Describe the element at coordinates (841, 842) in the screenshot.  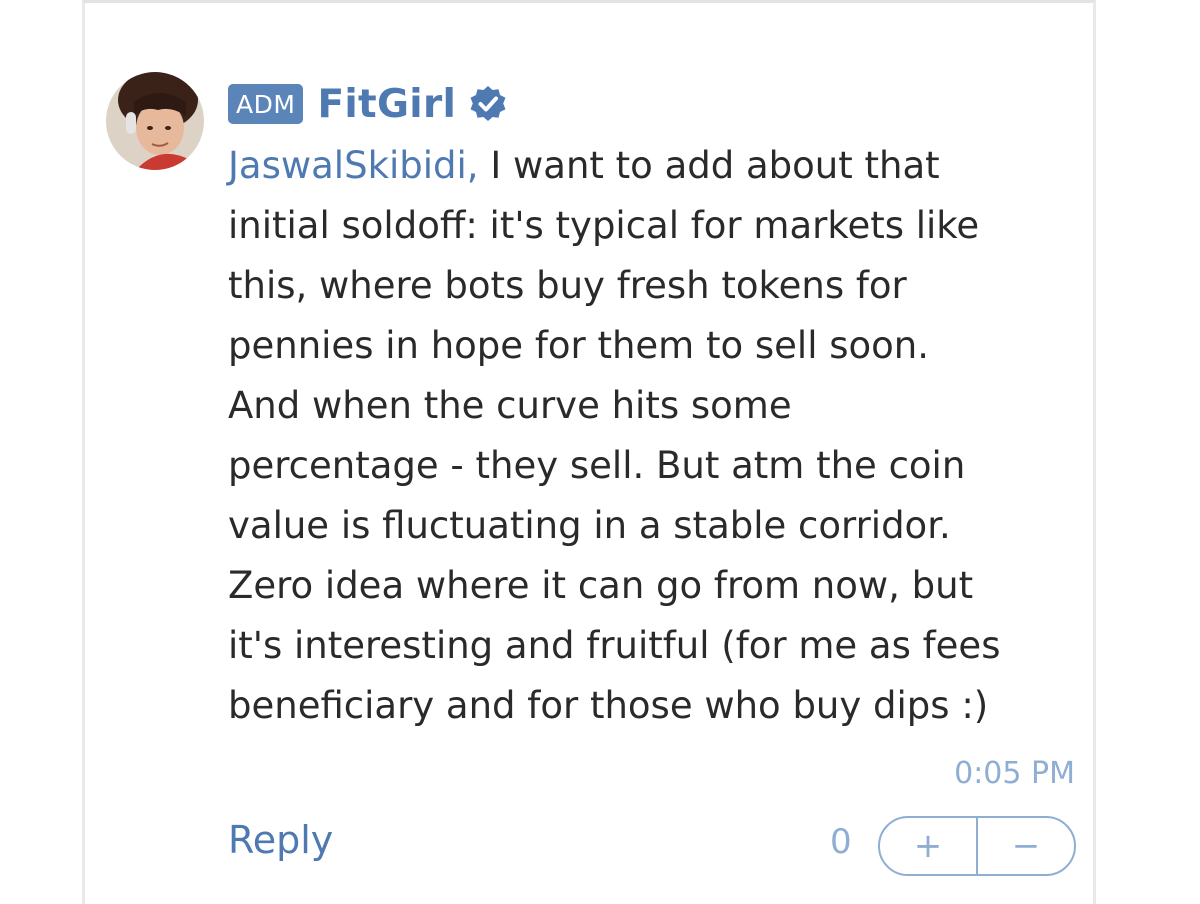
I see `vote-score: 0` at that location.